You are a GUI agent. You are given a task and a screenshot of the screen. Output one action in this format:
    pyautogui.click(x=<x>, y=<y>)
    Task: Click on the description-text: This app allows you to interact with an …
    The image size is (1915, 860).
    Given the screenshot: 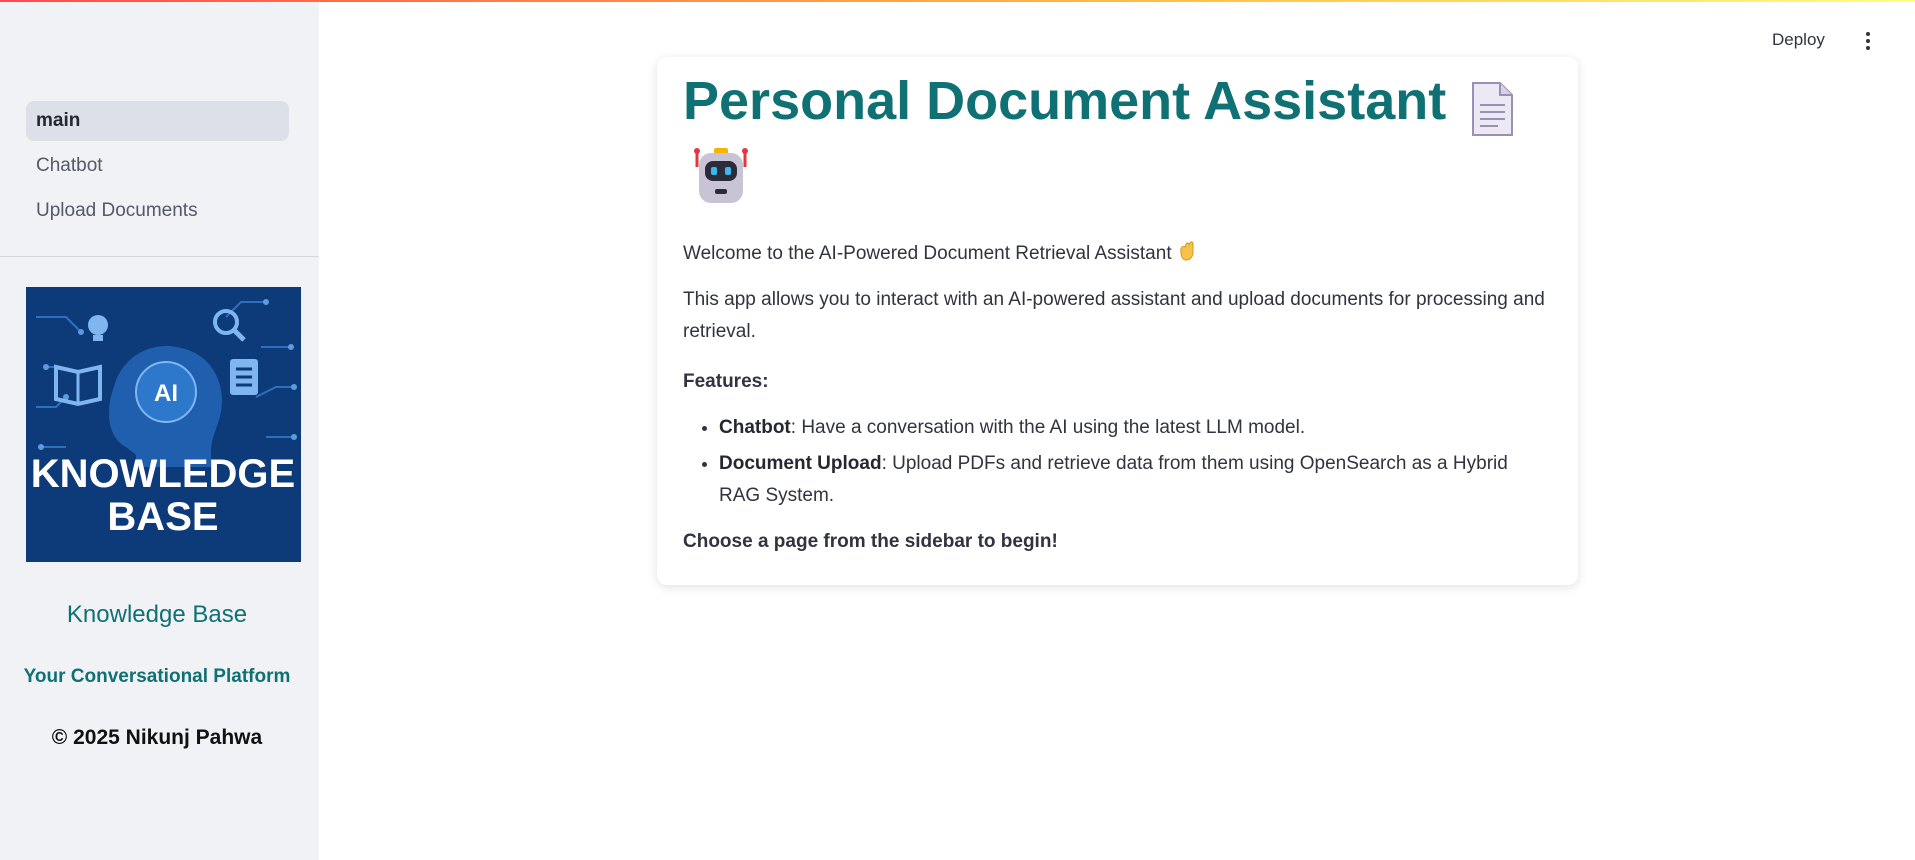 What is the action you would take?
    pyautogui.click(x=1114, y=315)
    